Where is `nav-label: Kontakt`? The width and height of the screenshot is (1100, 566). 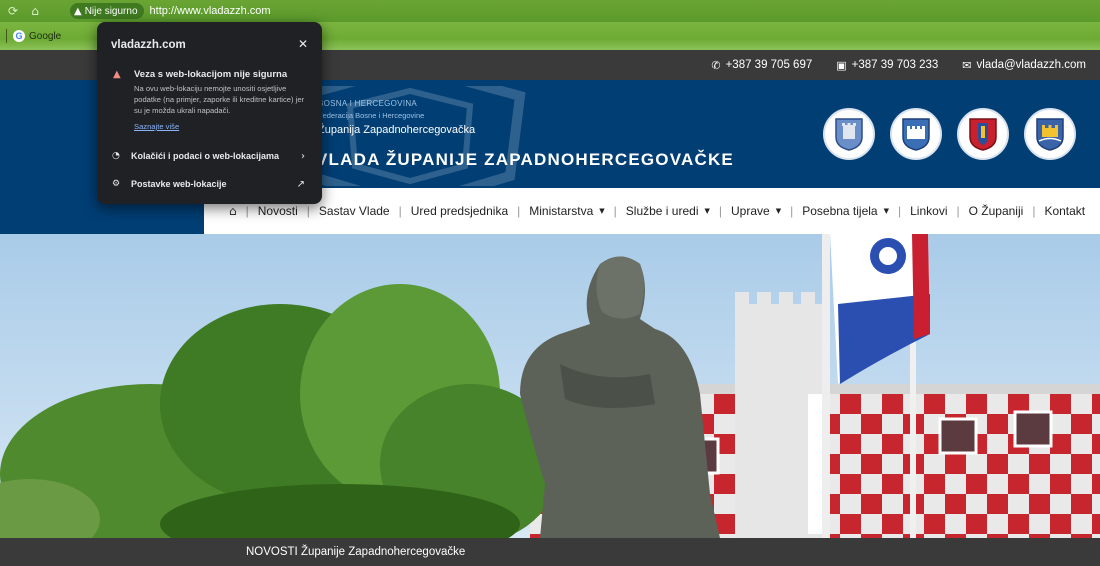 nav-label: Kontakt is located at coordinates (1065, 211).